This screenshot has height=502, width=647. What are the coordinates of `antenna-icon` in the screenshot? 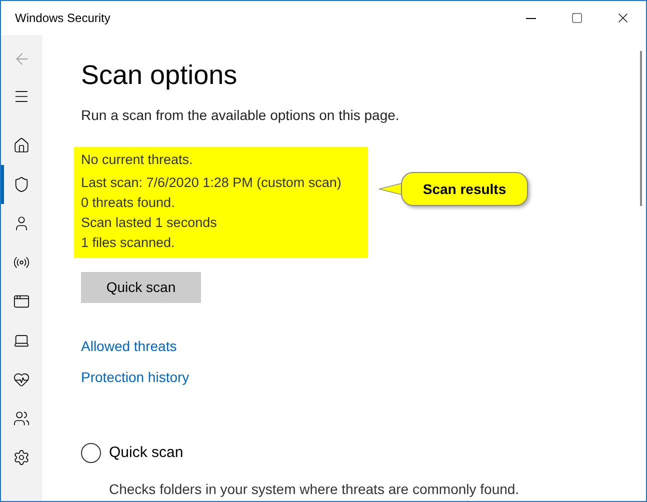 It's located at (21, 262).